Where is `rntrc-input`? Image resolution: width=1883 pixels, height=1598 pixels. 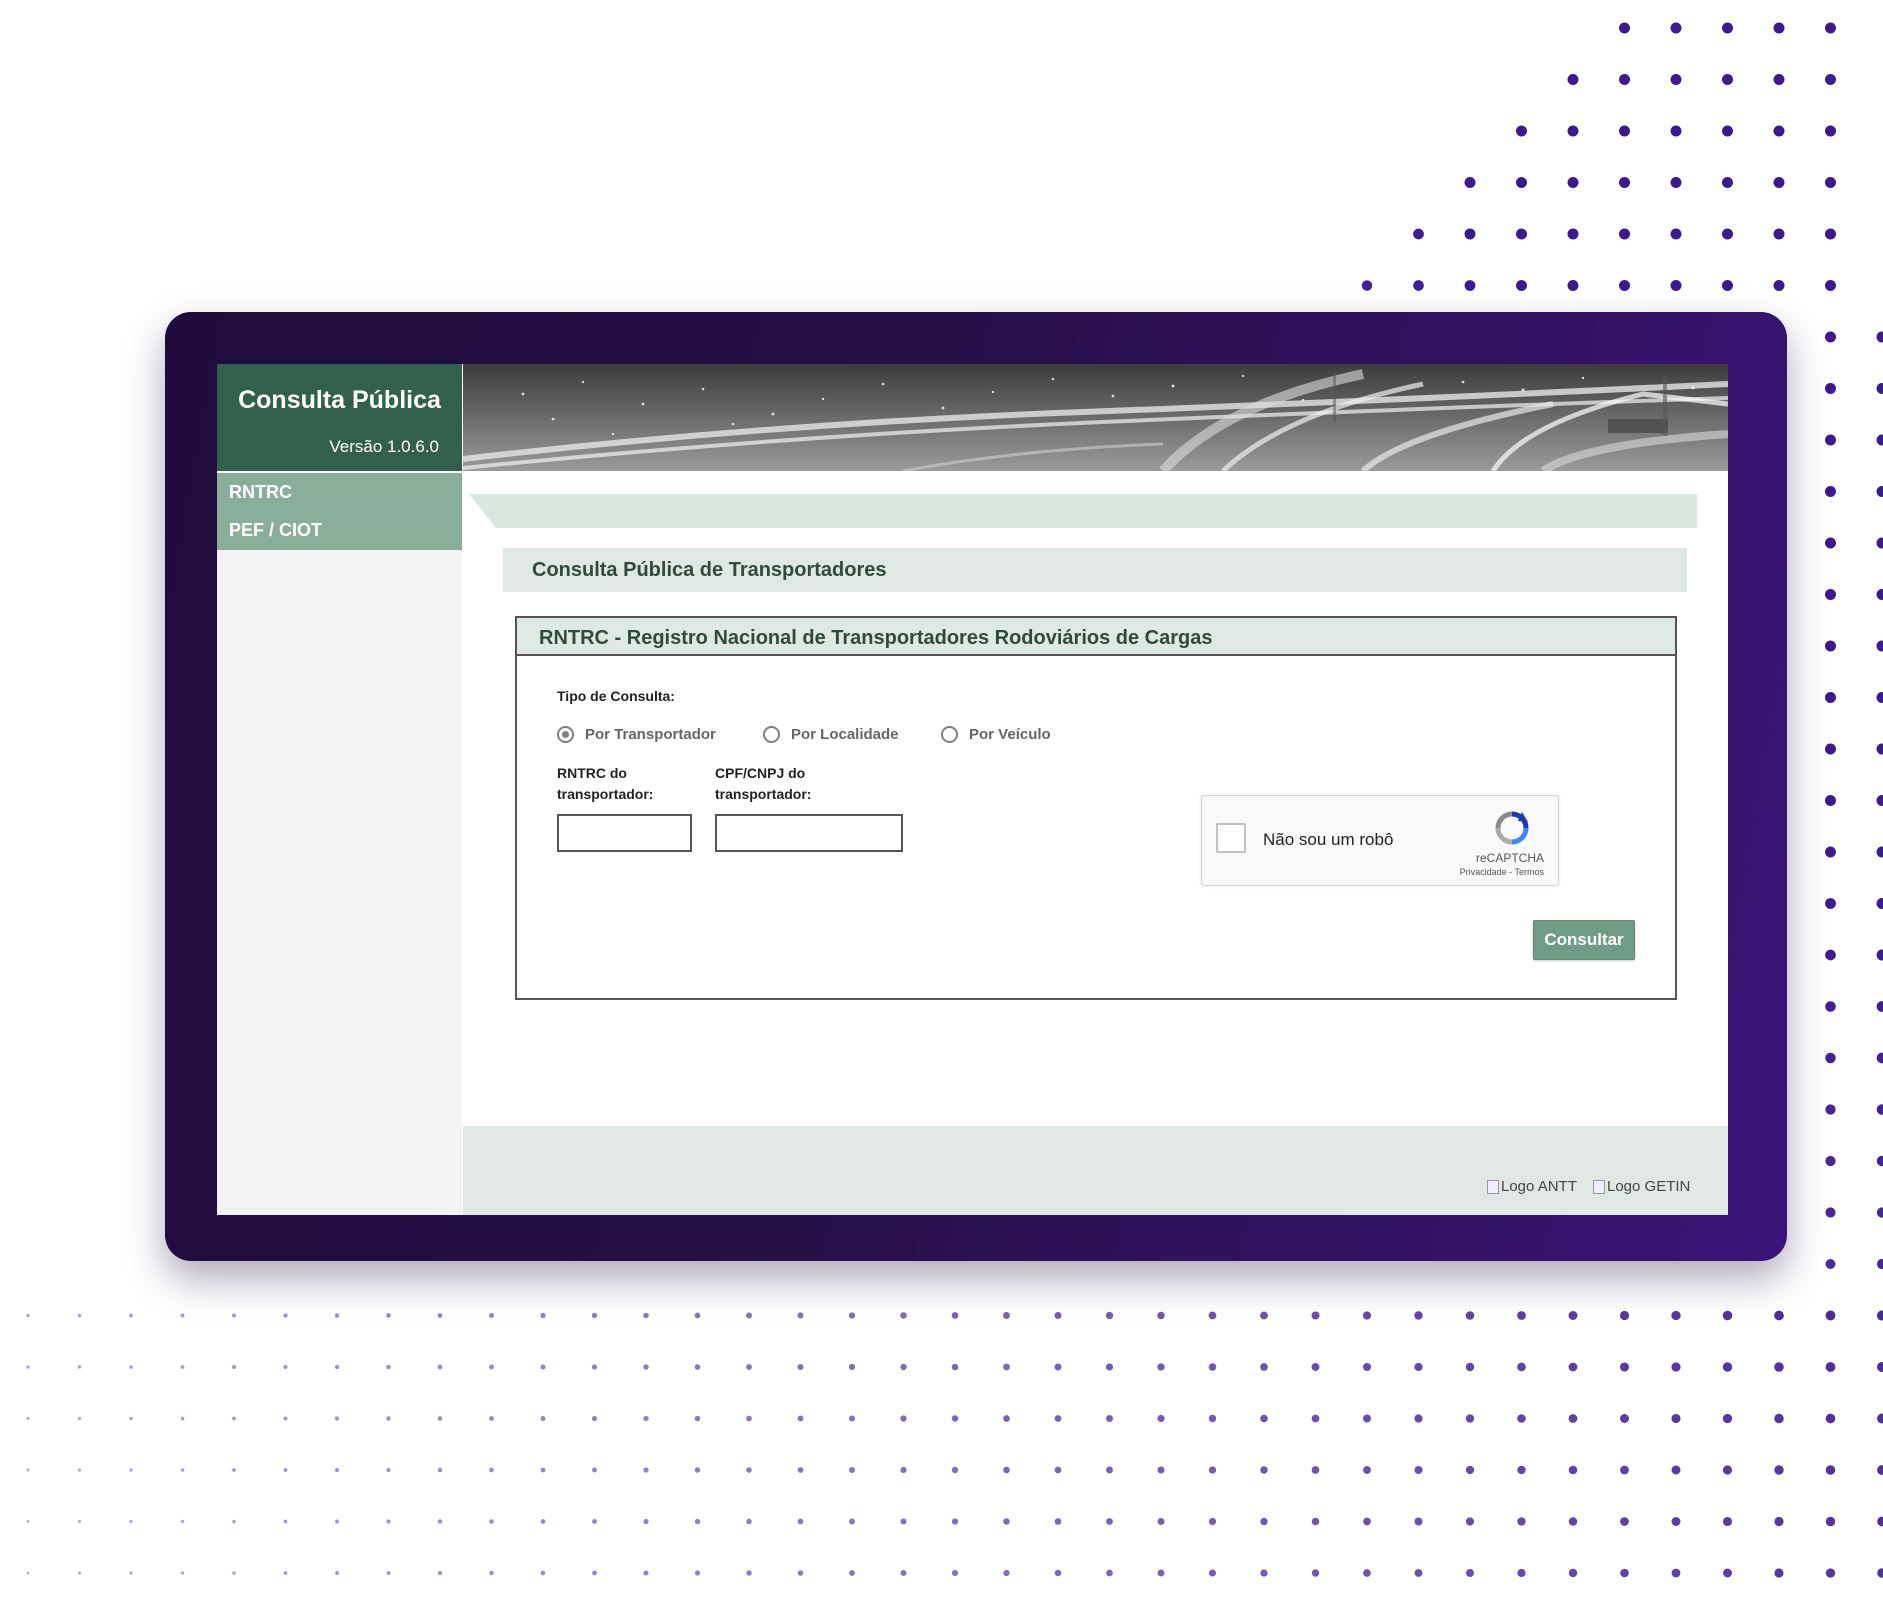 rntrc-input is located at coordinates (624, 833).